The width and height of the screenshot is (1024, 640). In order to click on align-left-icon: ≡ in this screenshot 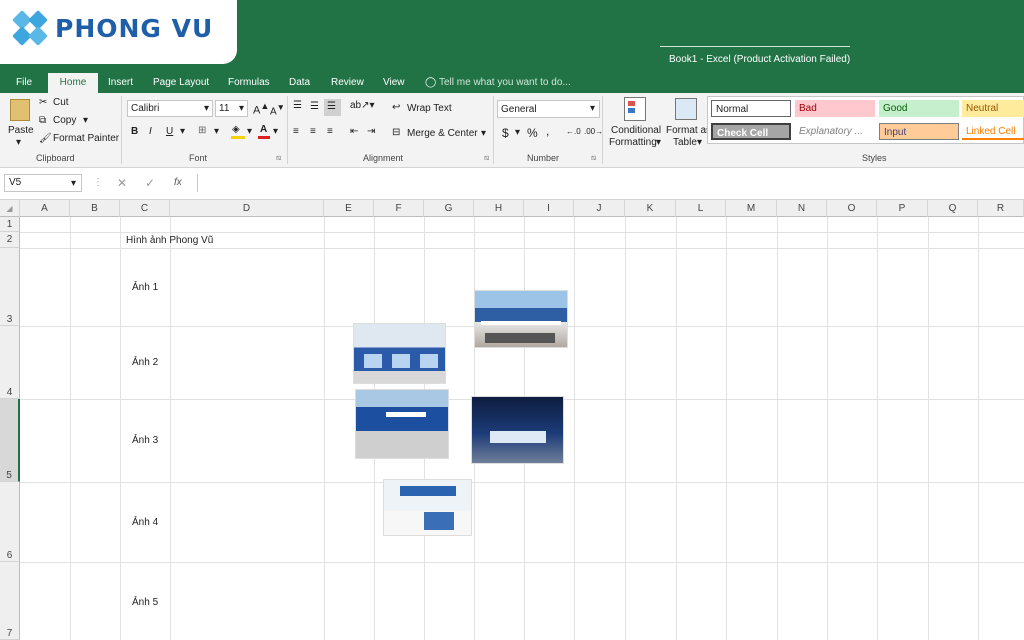, I will do `click(296, 131)`.